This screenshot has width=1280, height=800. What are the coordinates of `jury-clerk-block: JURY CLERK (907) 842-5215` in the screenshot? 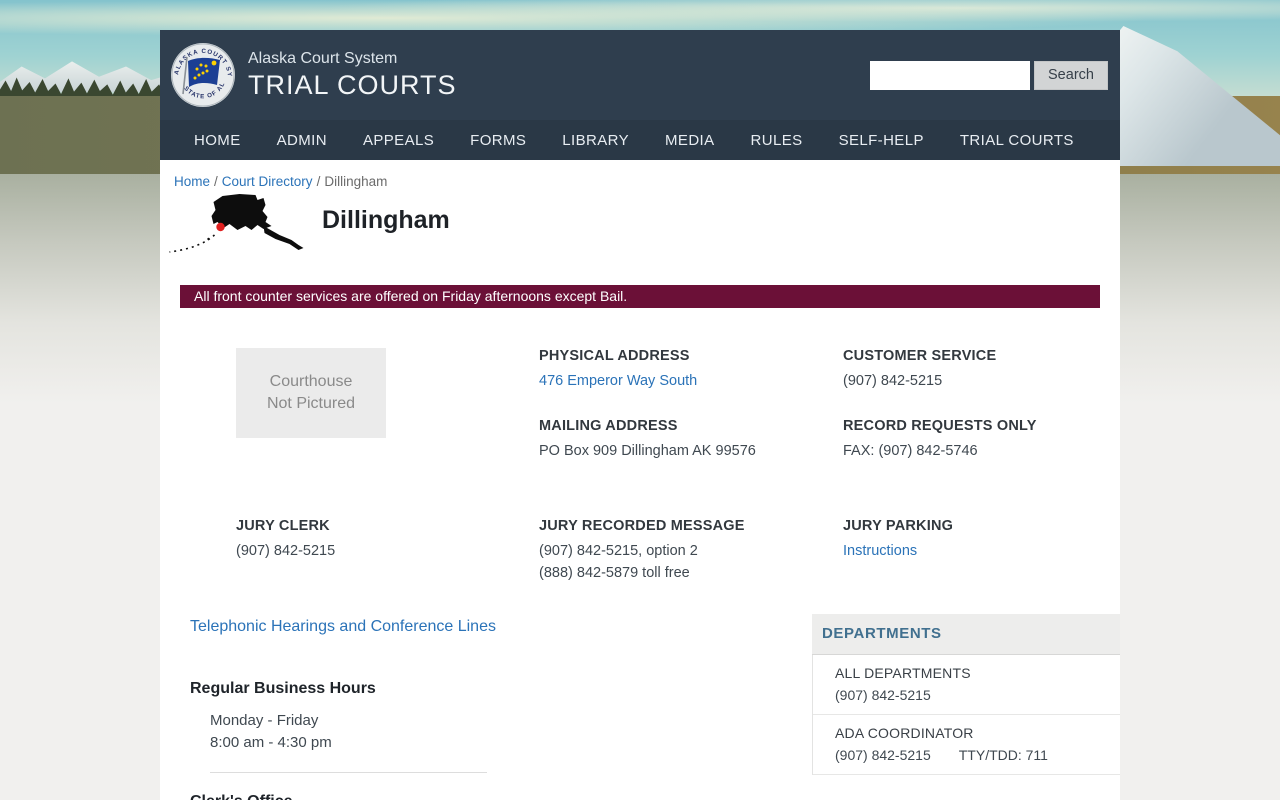 It's located at (387, 551).